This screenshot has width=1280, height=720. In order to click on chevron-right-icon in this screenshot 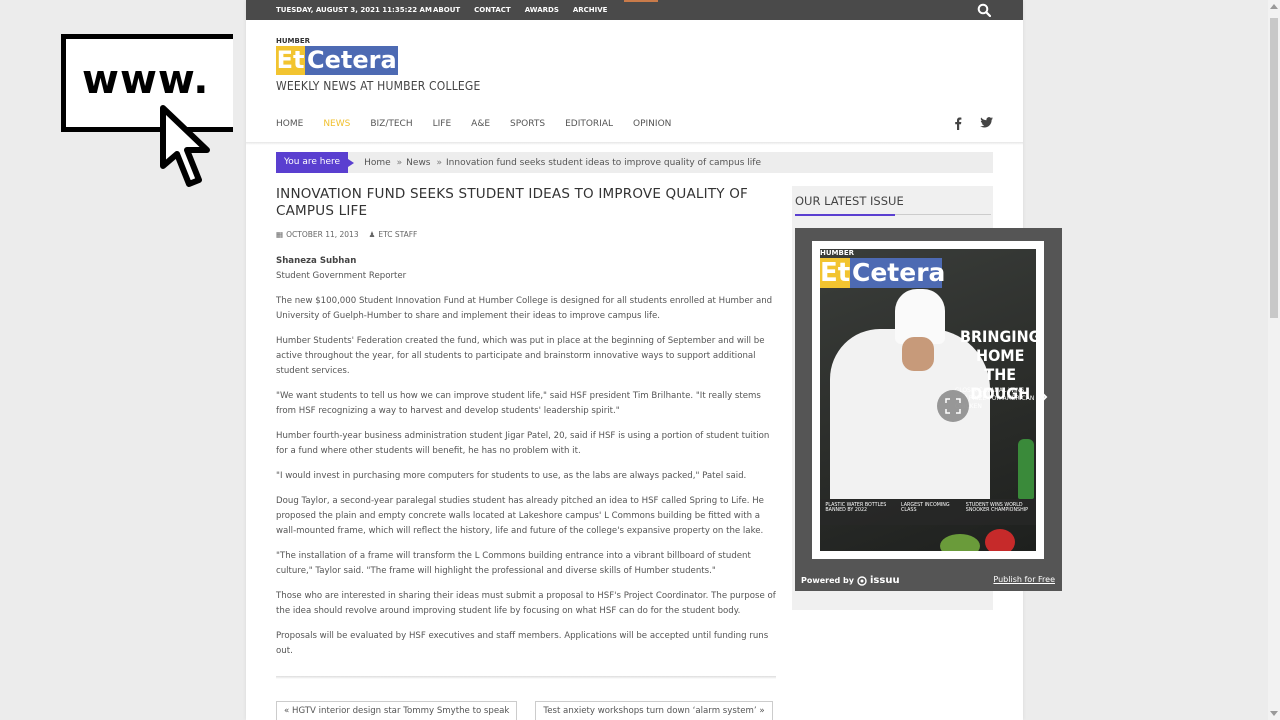, I will do `click(1043, 397)`.